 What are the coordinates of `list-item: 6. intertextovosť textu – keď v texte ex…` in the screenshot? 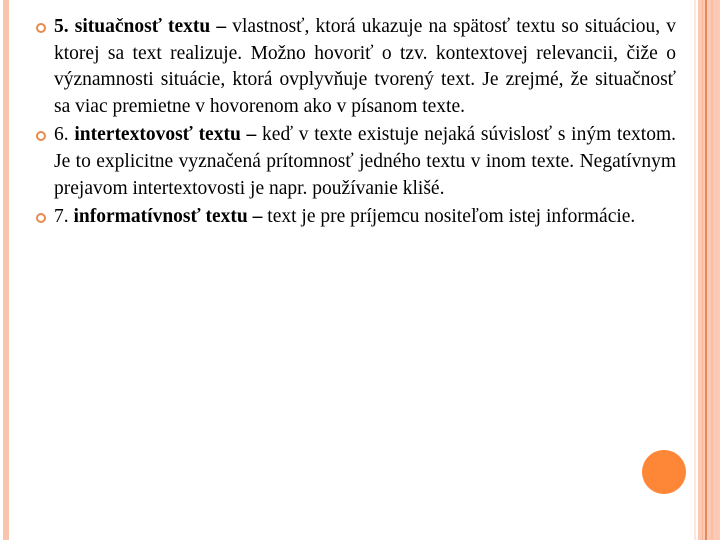 It's located at (356, 162).